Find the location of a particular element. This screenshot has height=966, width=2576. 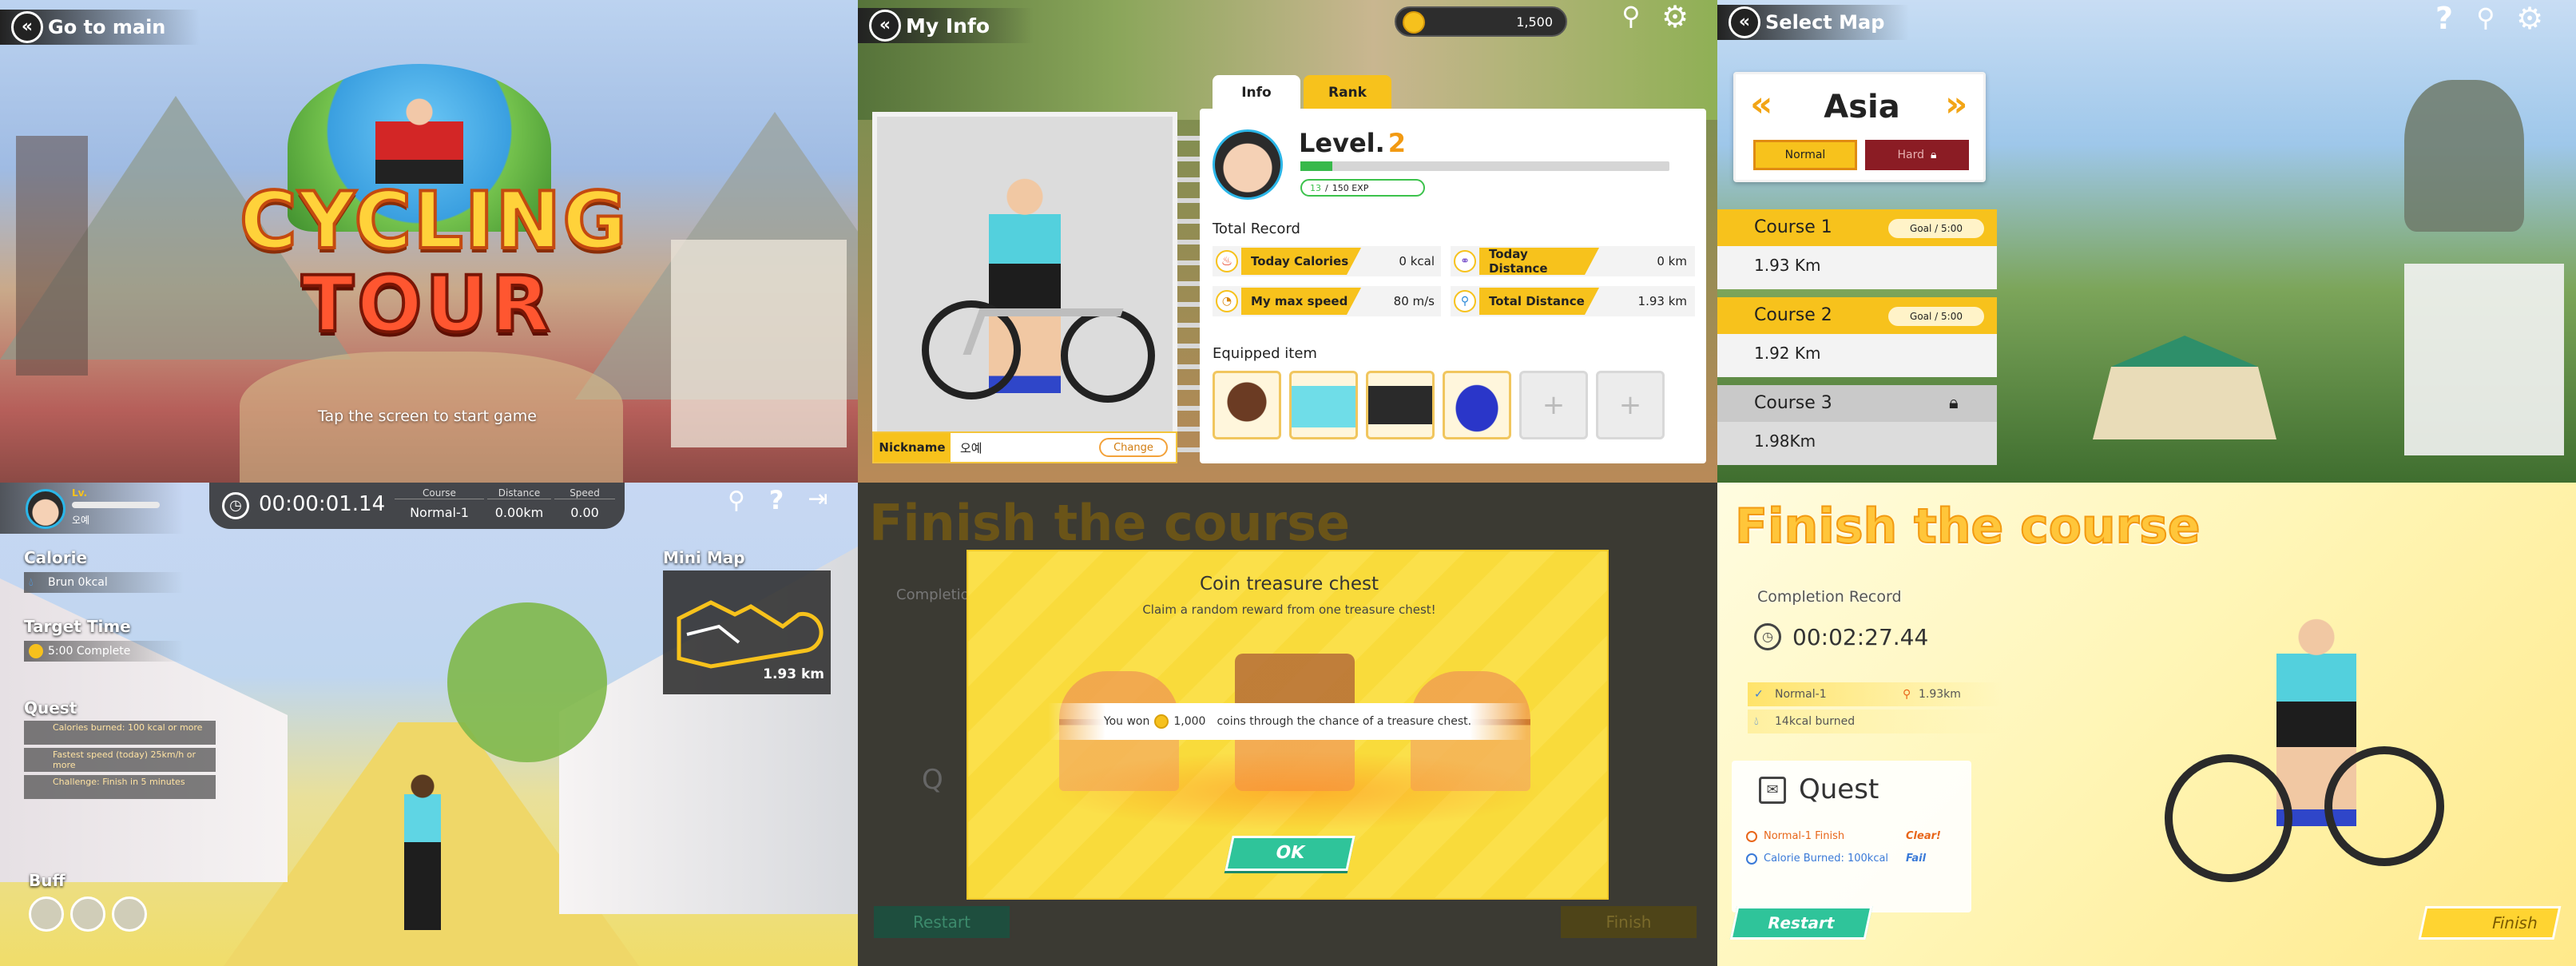

helmet-icon is located at coordinates (1247, 405).